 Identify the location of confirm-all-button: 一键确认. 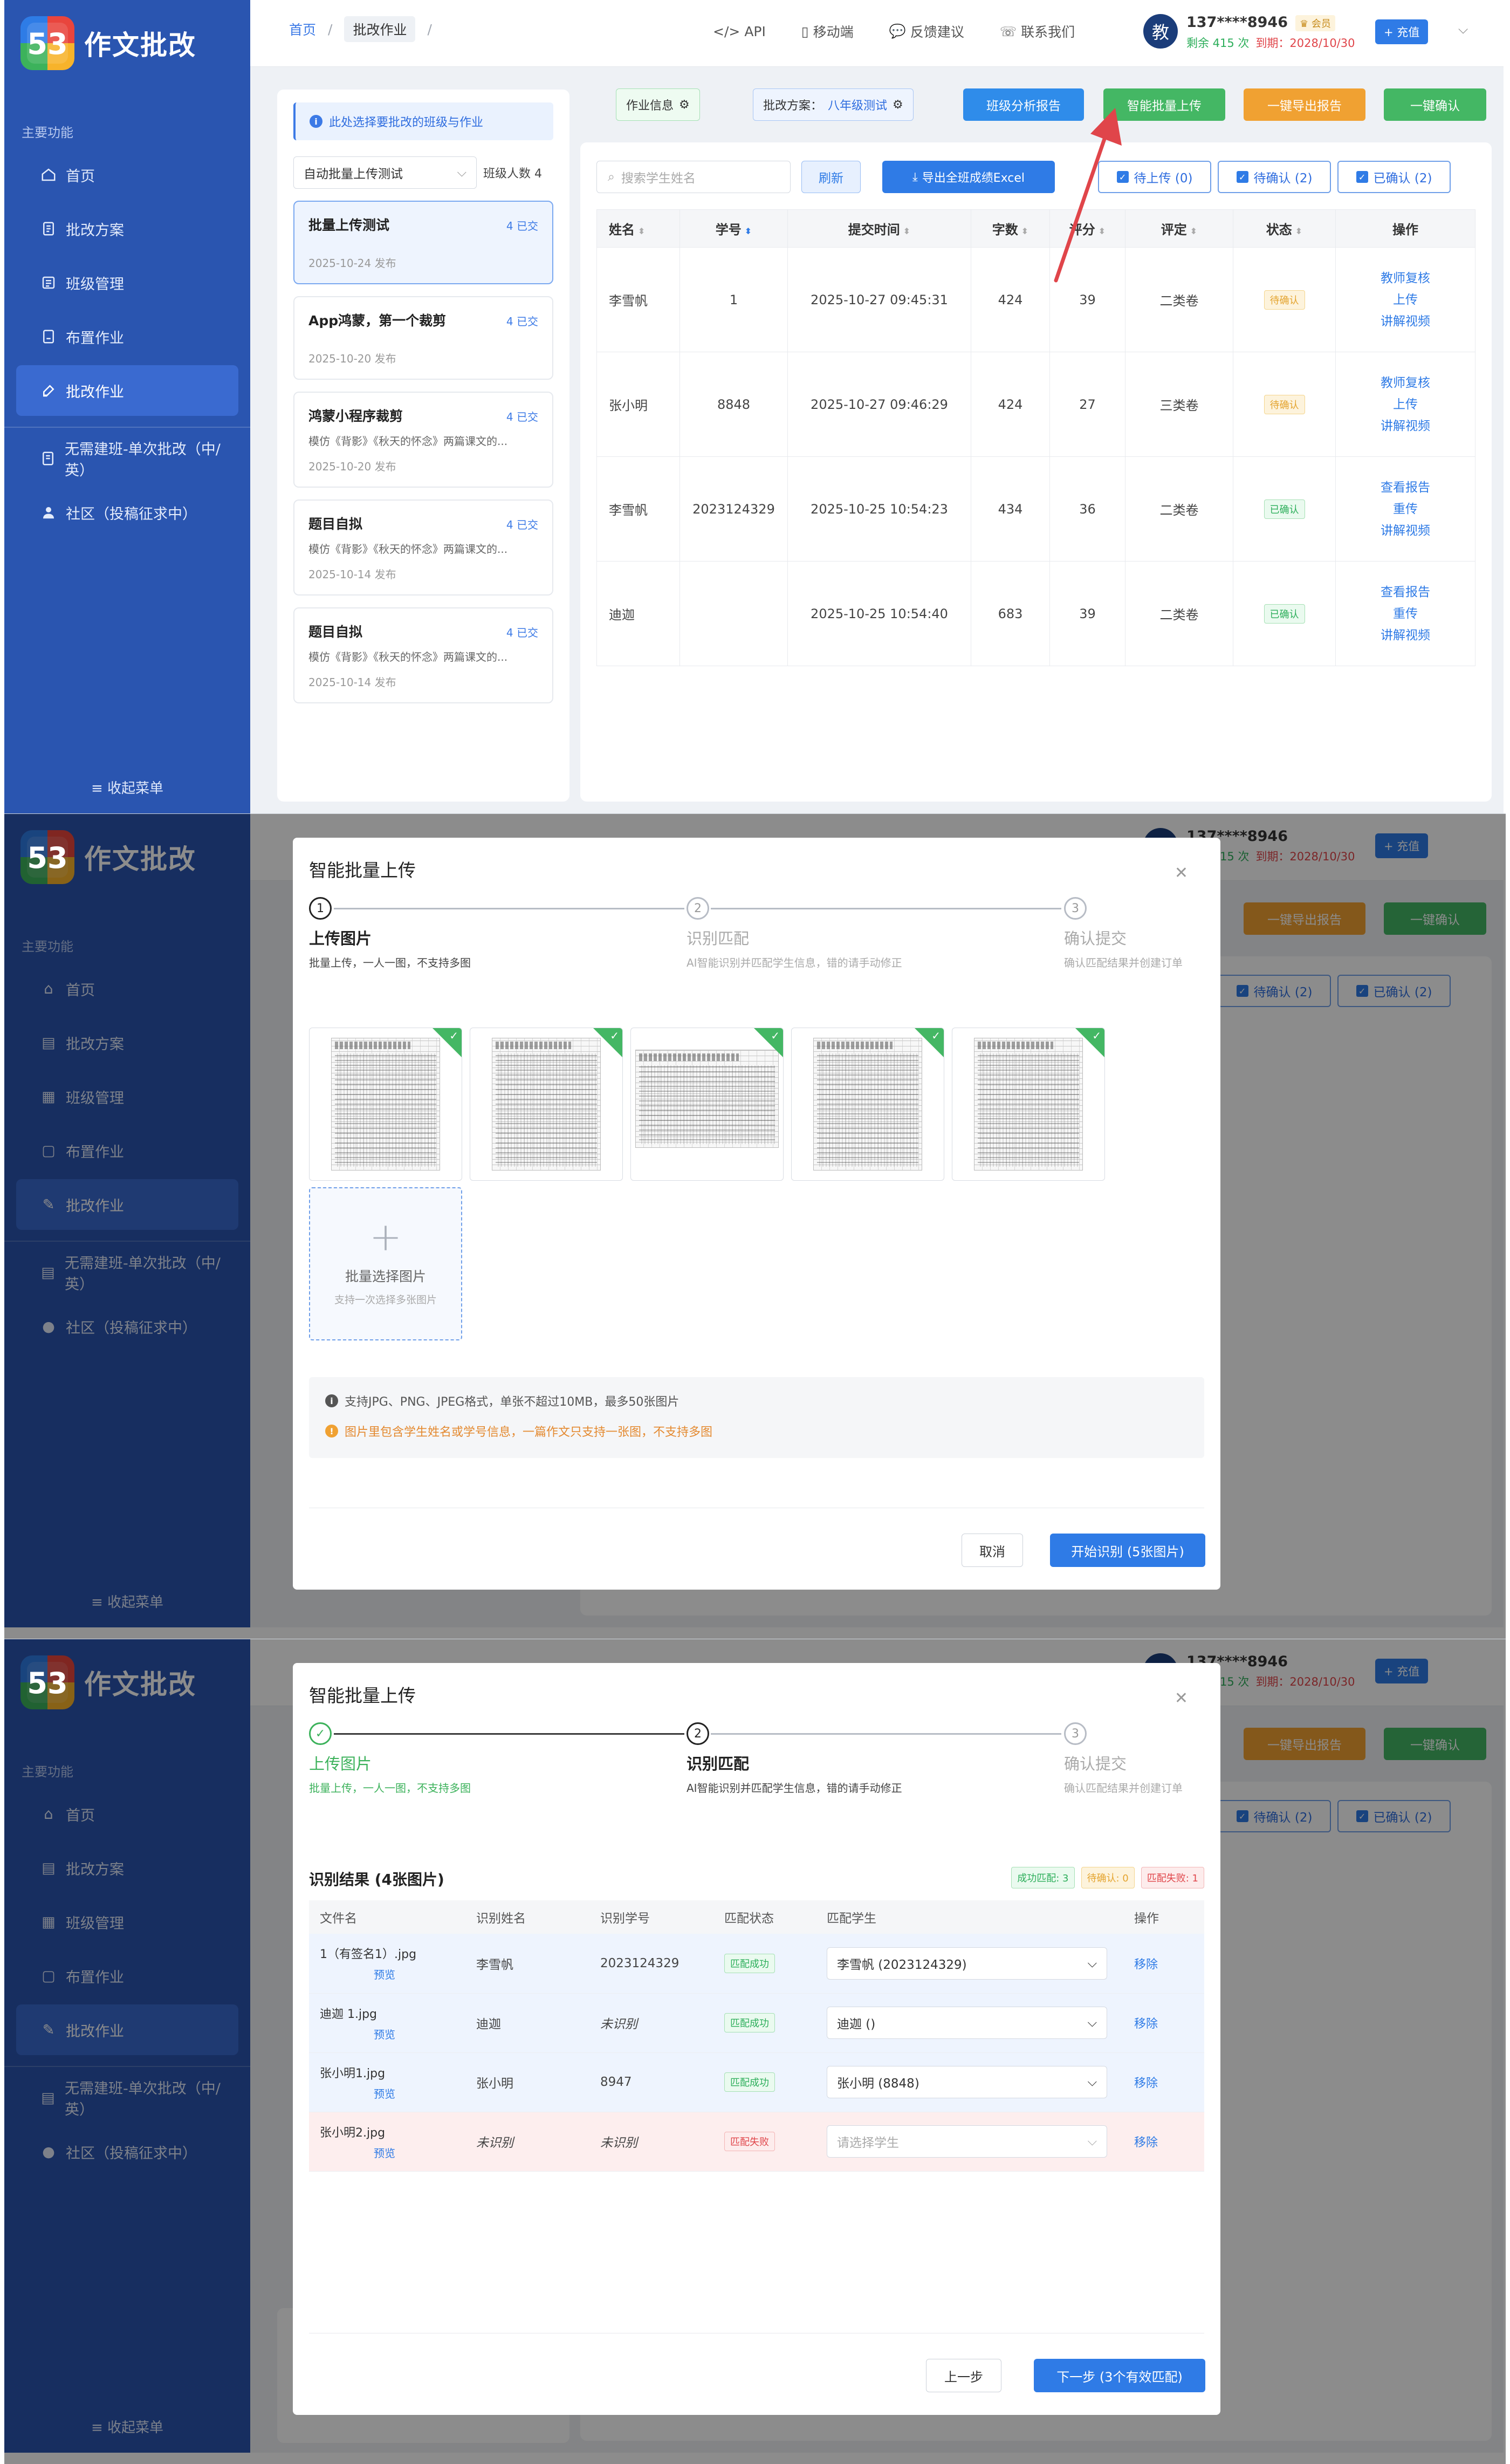
(1435, 105).